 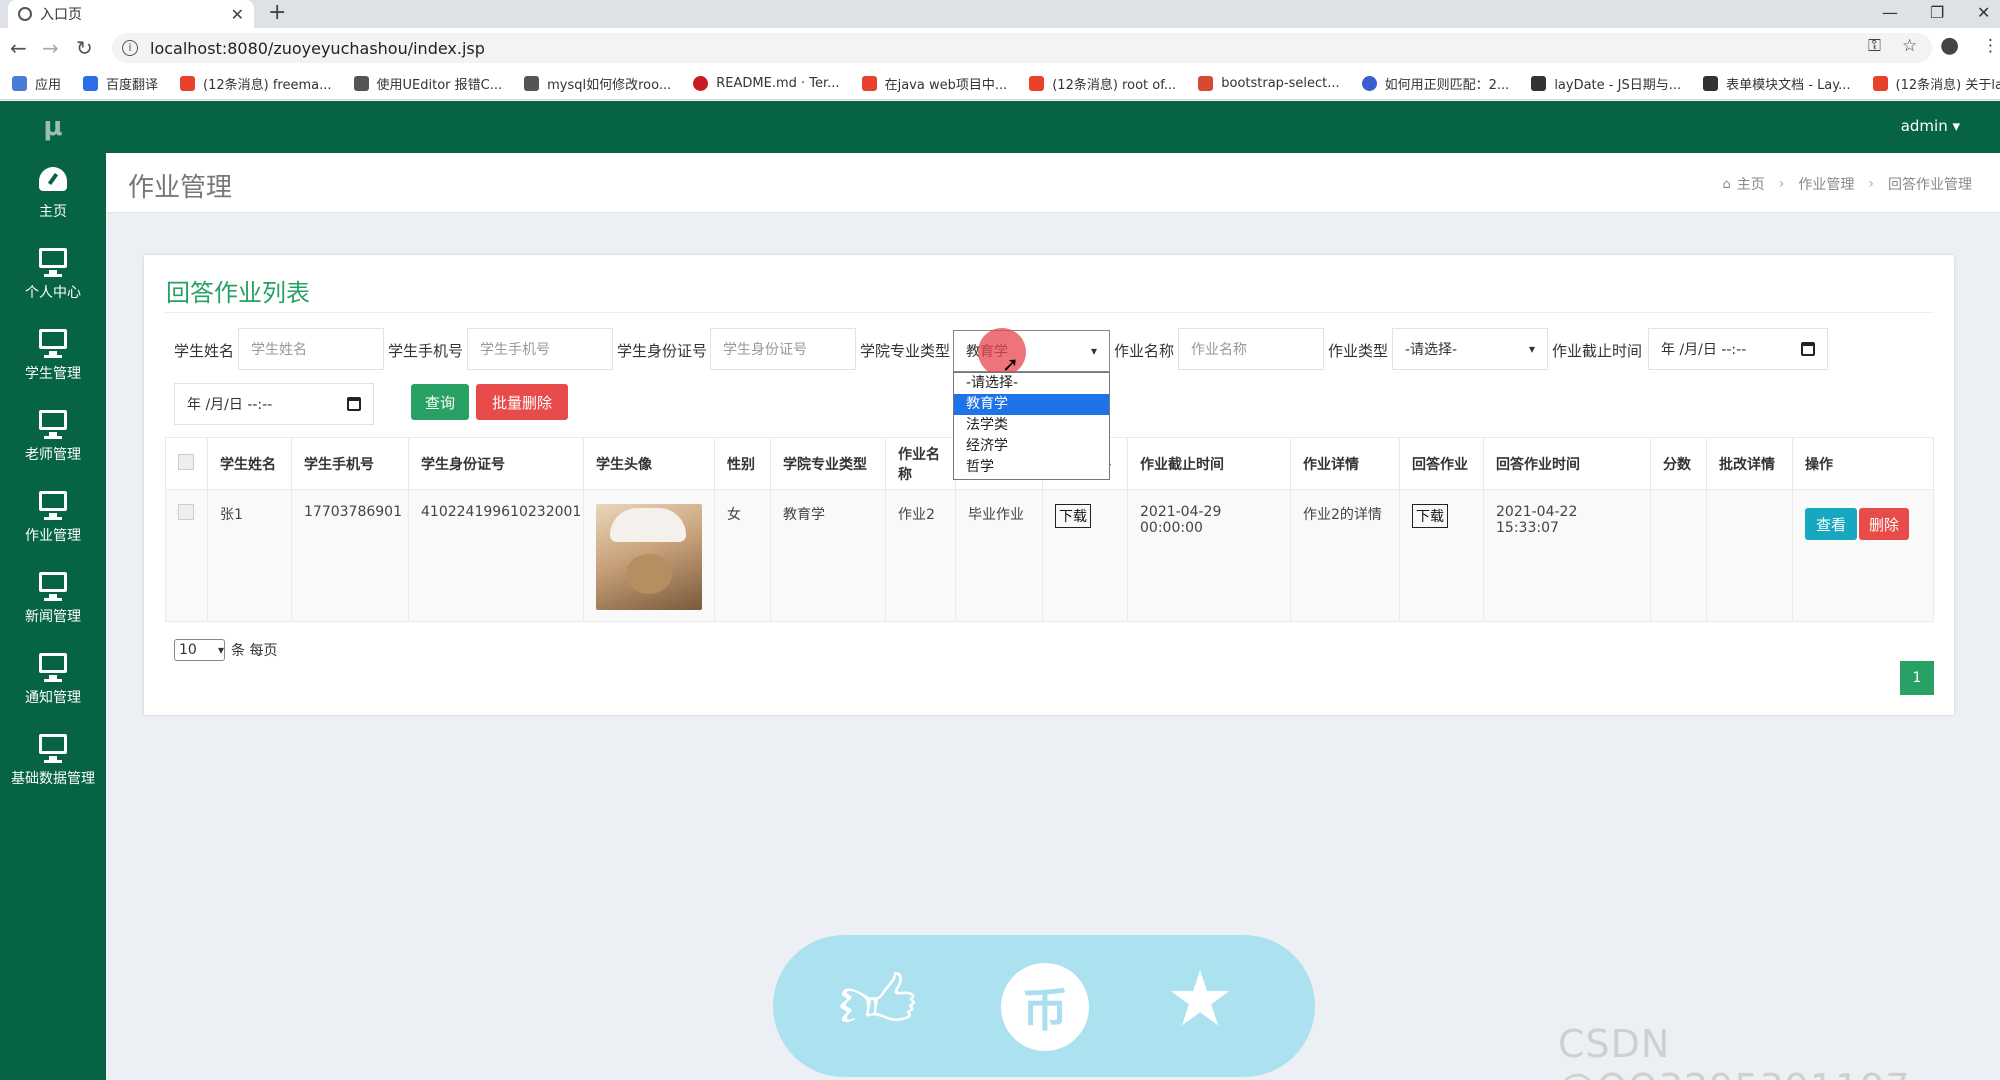 I want to click on sidebar-item-base-data: 基础数据管理, so click(x=53, y=760).